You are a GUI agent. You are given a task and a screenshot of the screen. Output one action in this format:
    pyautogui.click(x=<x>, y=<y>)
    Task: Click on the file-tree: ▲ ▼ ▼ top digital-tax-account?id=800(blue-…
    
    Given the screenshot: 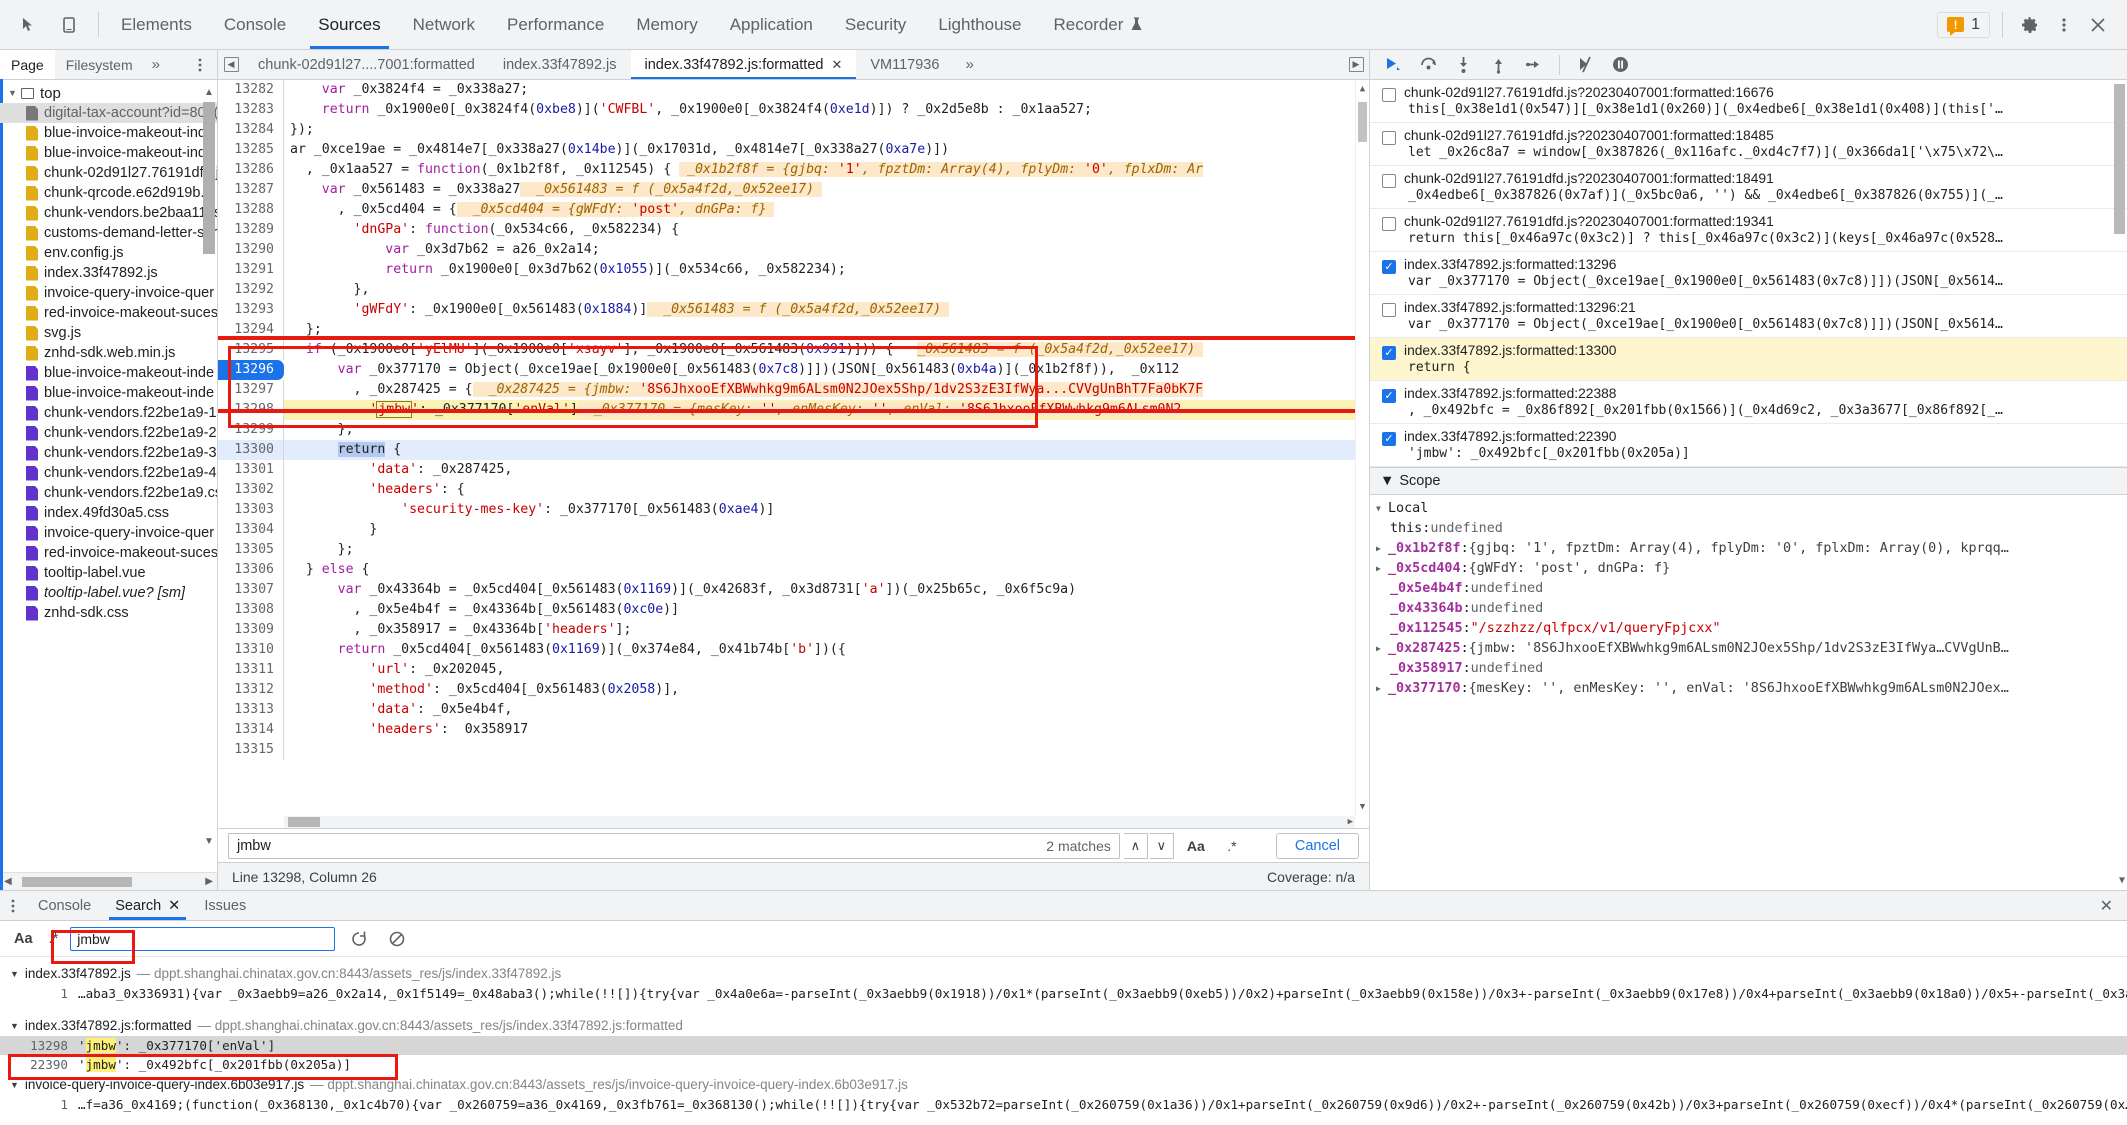 What is the action you would take?
    pyautogui.click(x=108, y=476)
    